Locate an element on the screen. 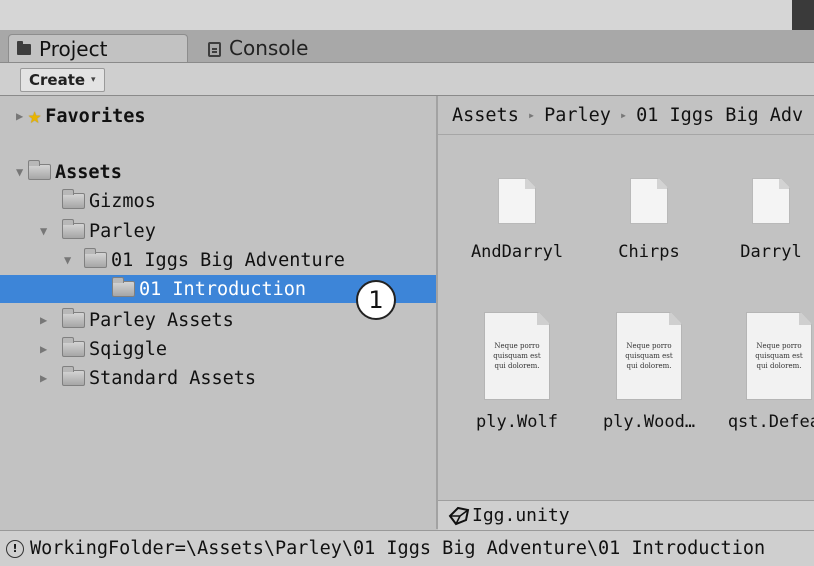 Image resolution: width=814 pixels, height=566 pixels. tree-label-introduction: 01 Introduction is located at coordinates (223, 289).